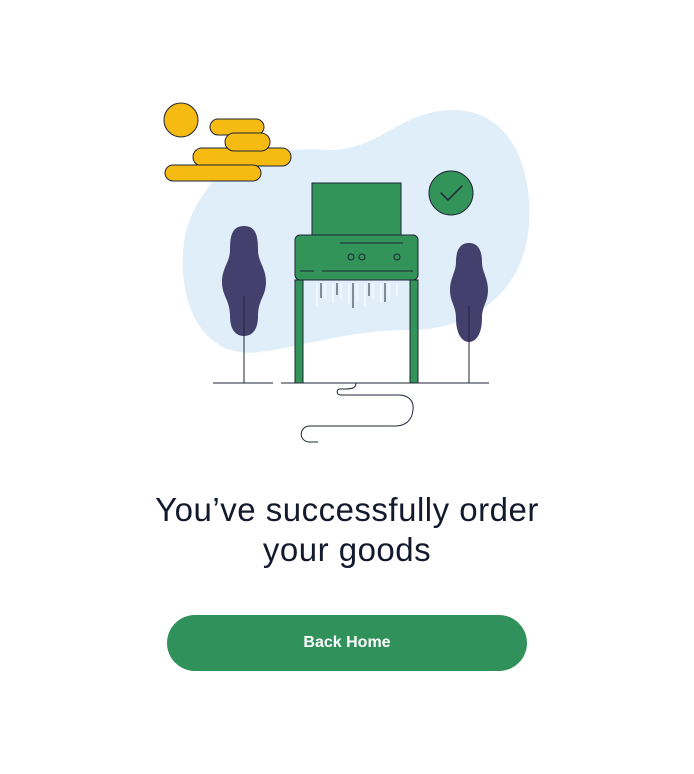 Image resolution: width=694 pixels, height=774 pixels. Describe the element at coordinates (181, 120) in the screenshot. I see `sun-icon` at that location.